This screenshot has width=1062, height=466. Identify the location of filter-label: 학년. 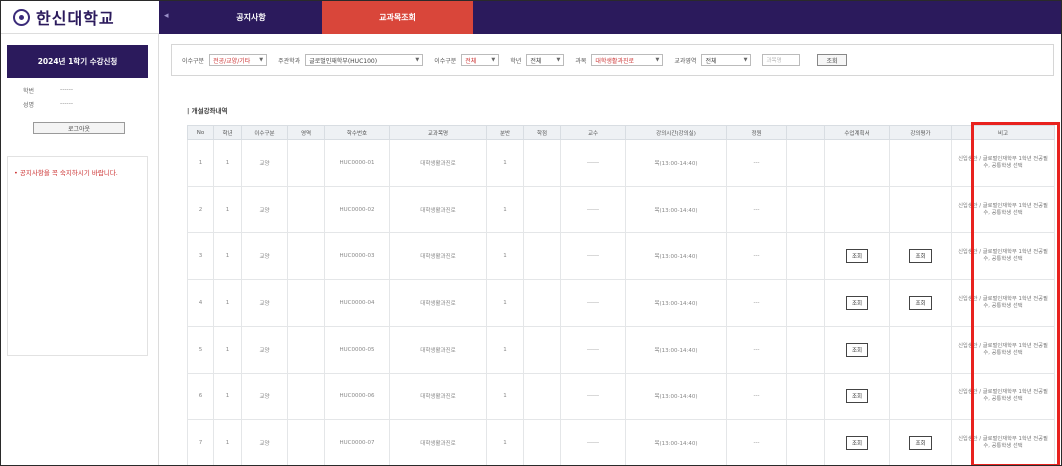
(516, 61).